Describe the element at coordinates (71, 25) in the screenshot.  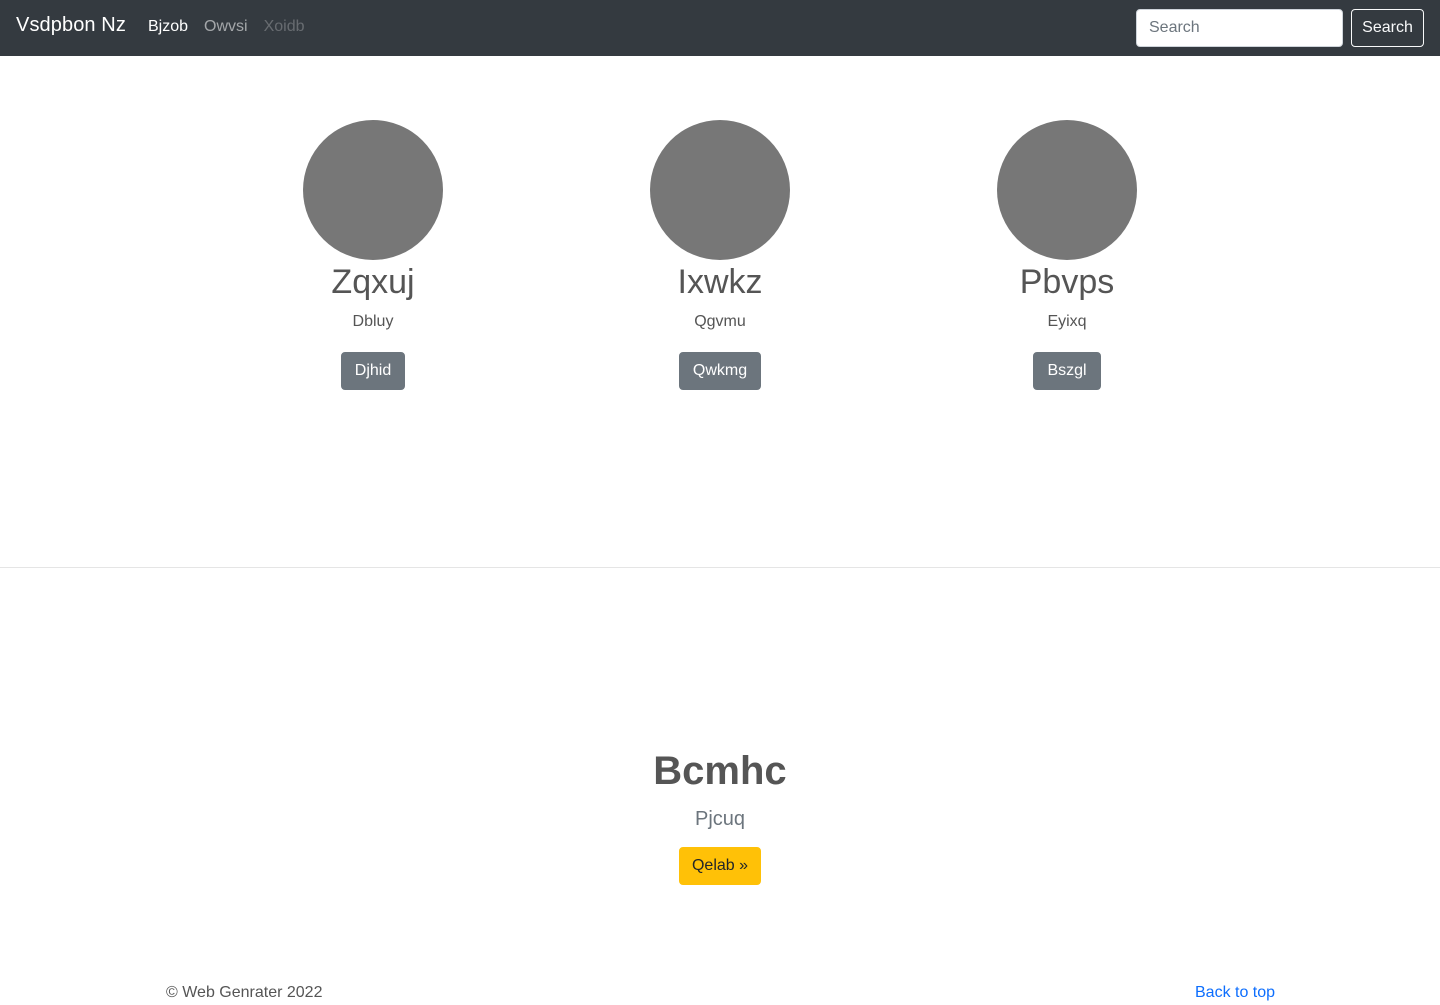
I see `brand-link: Vsdpbon Nz` at that location.